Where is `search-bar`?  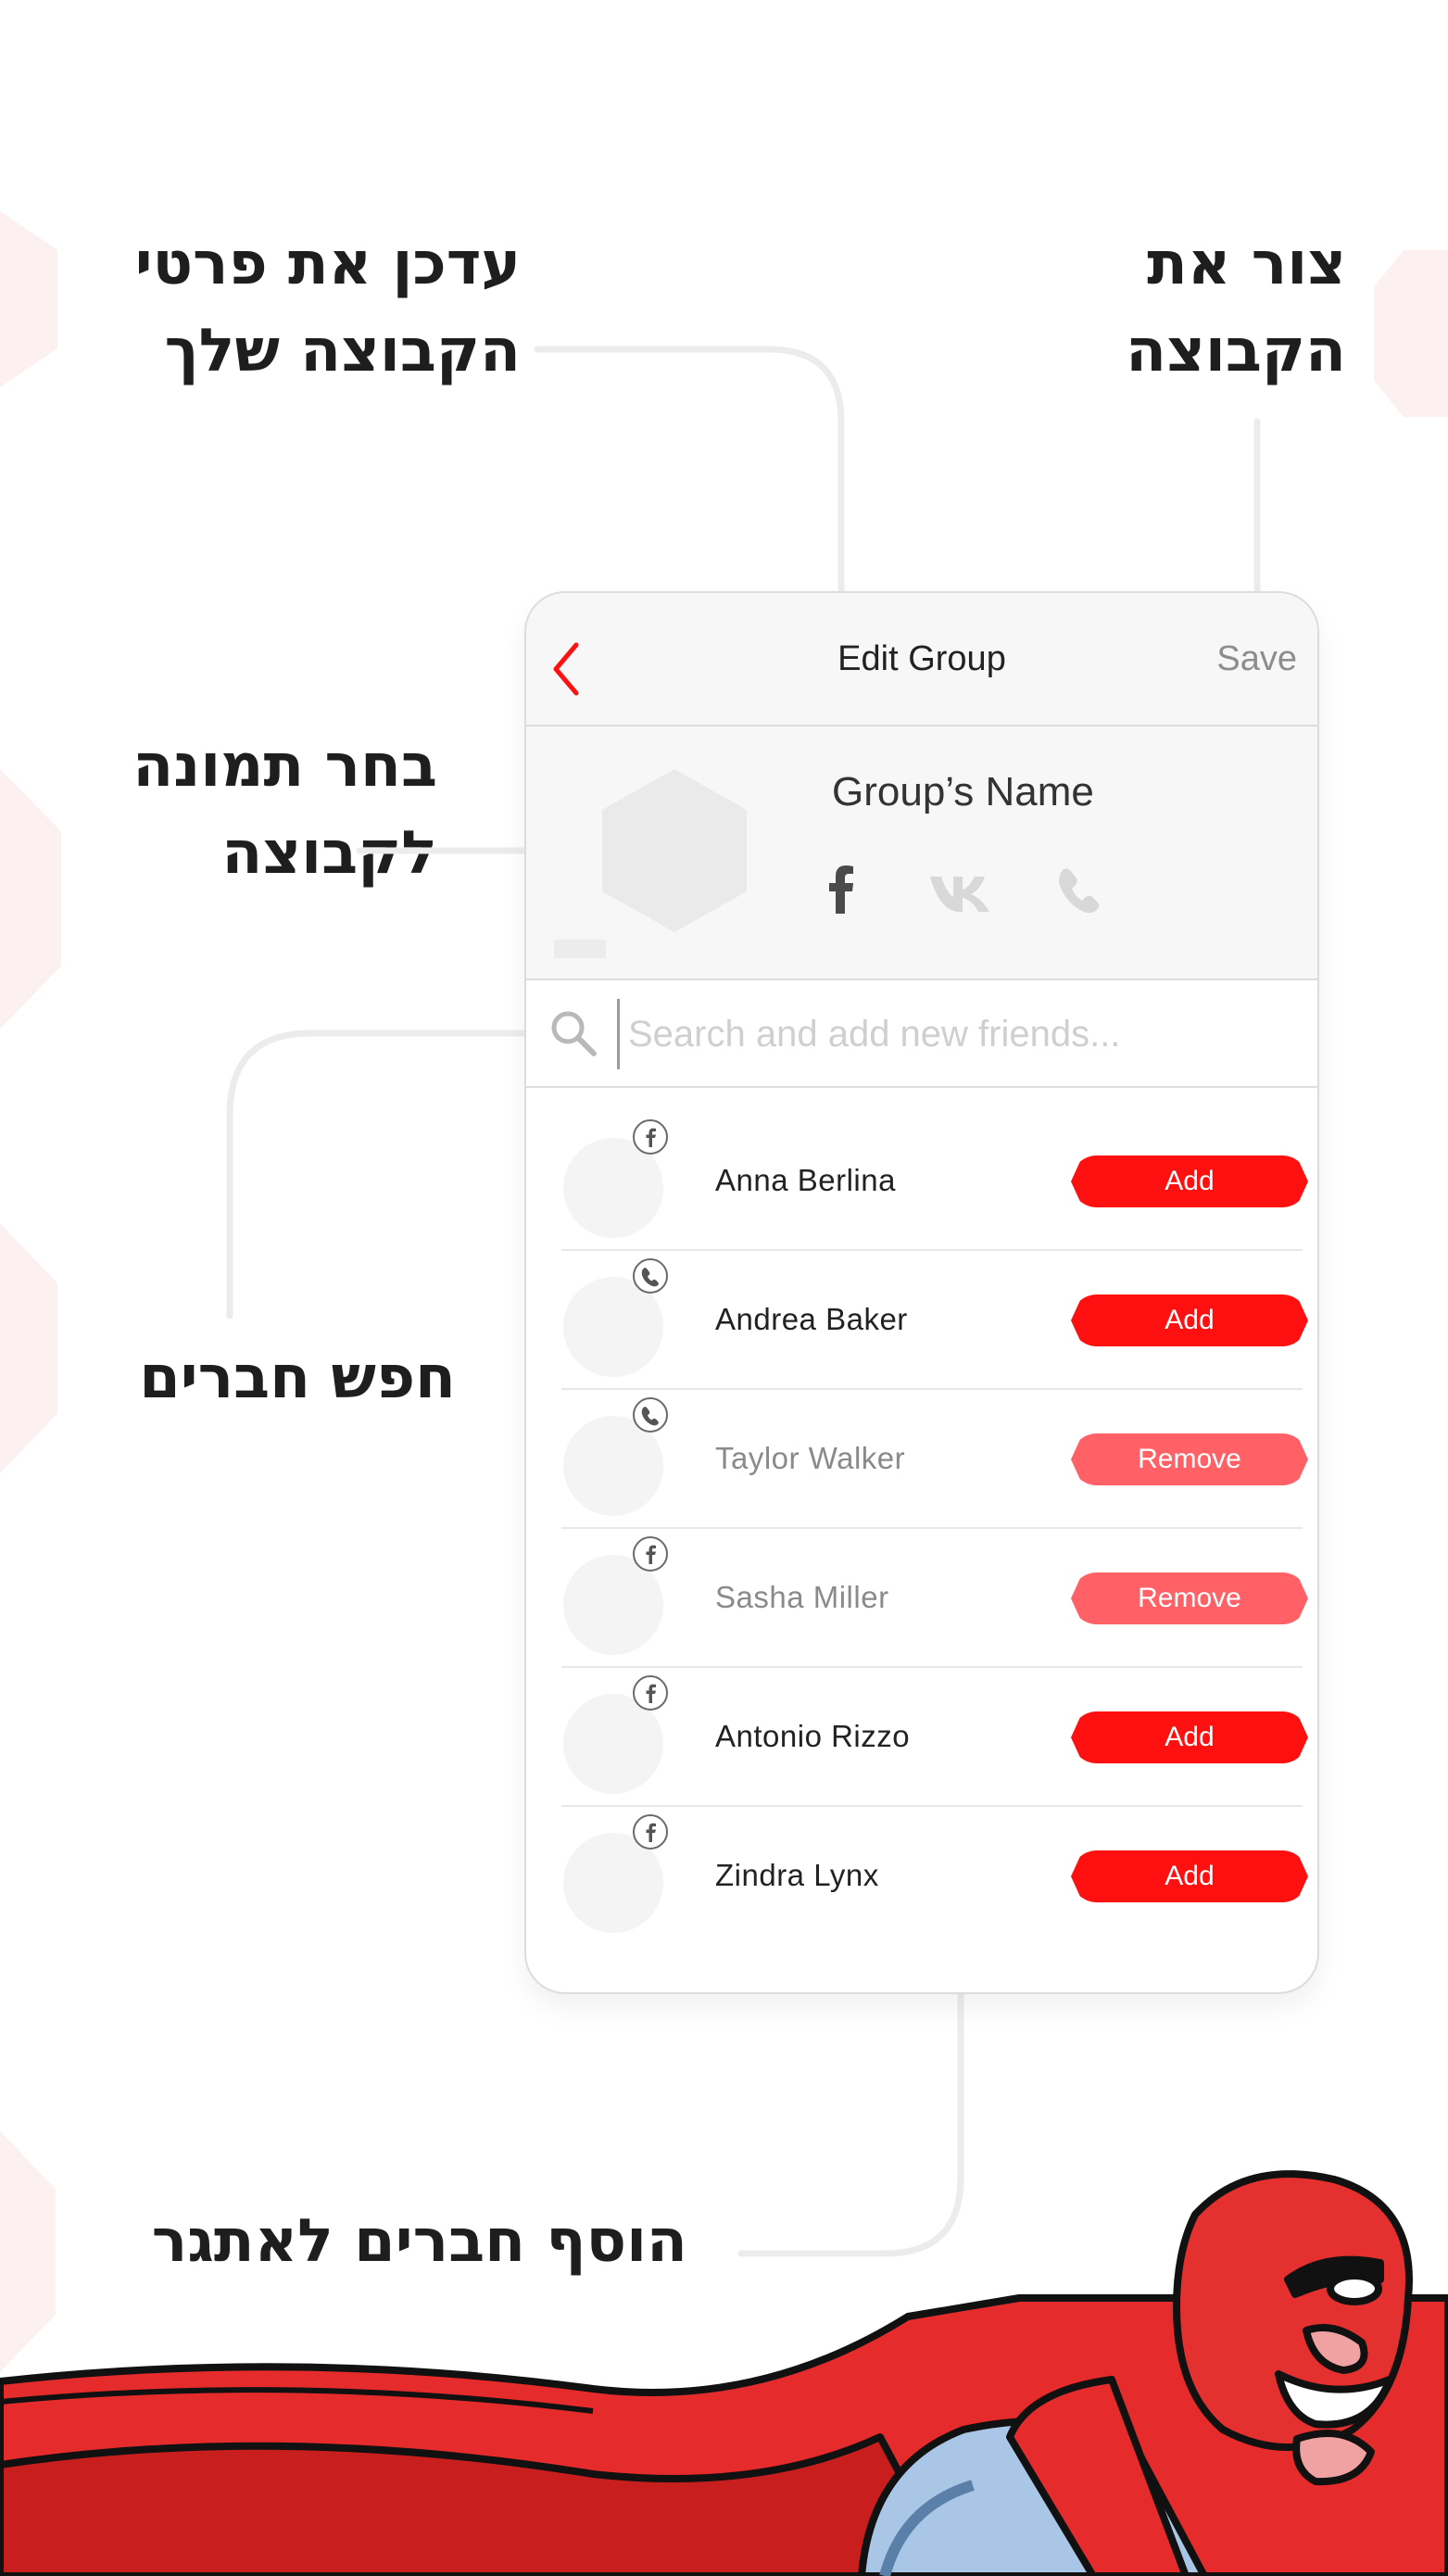 search-bar is located at coordinates (921, 1034).